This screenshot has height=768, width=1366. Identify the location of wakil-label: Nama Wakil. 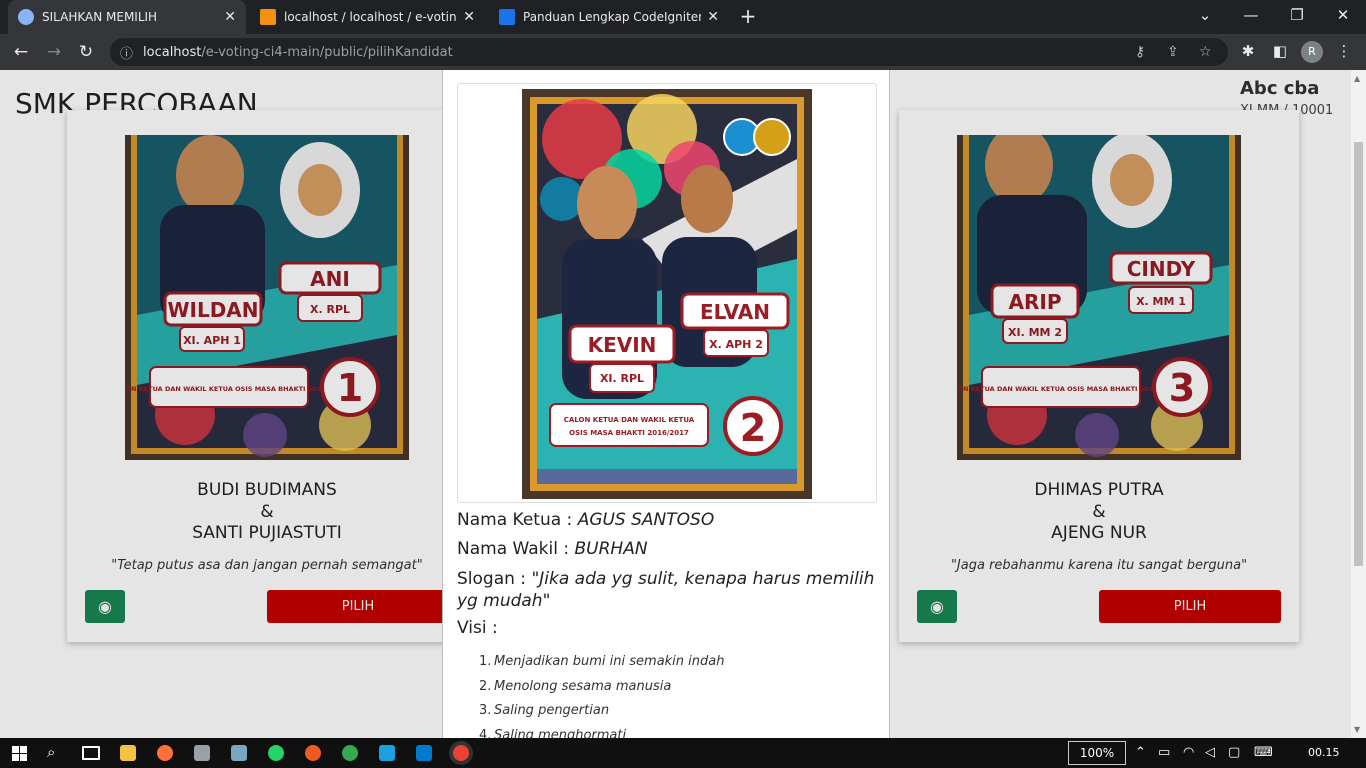
(507, 549).